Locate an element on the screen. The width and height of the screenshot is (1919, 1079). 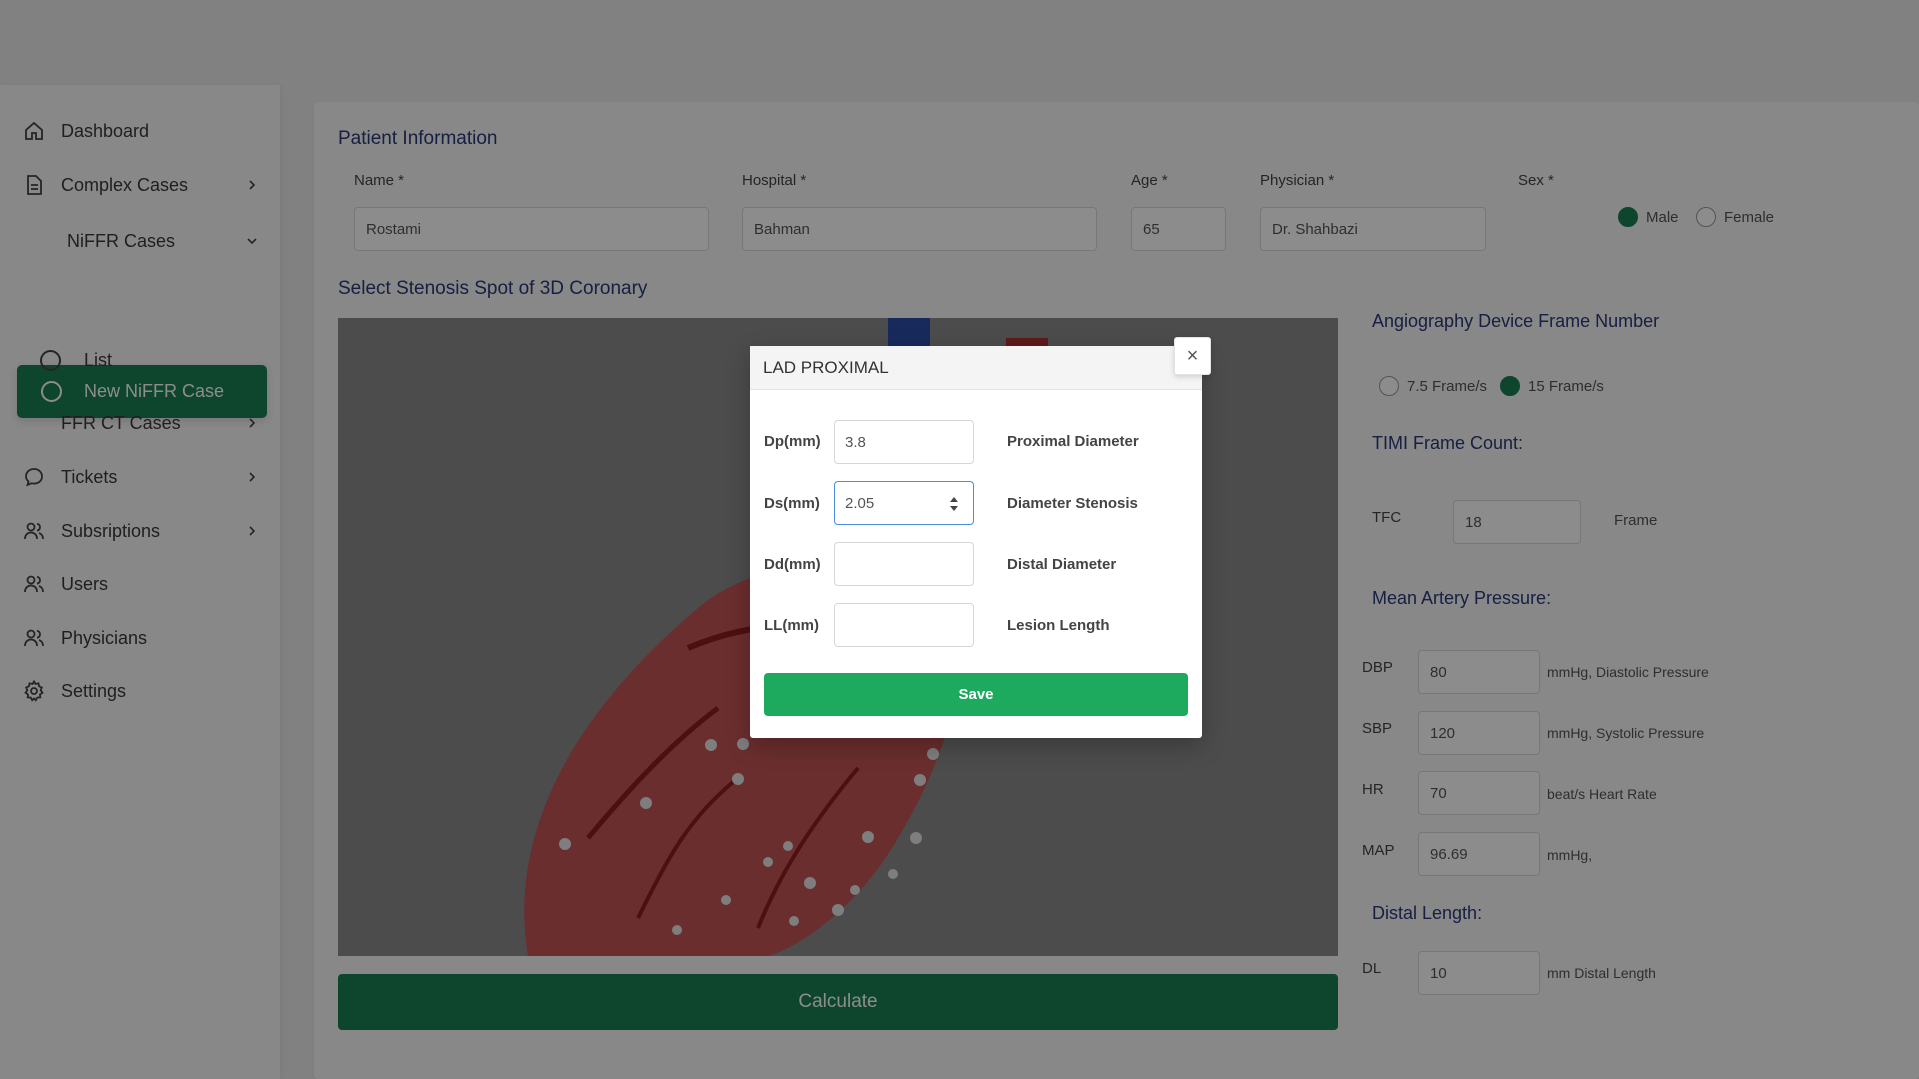
name-label: Name * is located at coordinates (379, 180).